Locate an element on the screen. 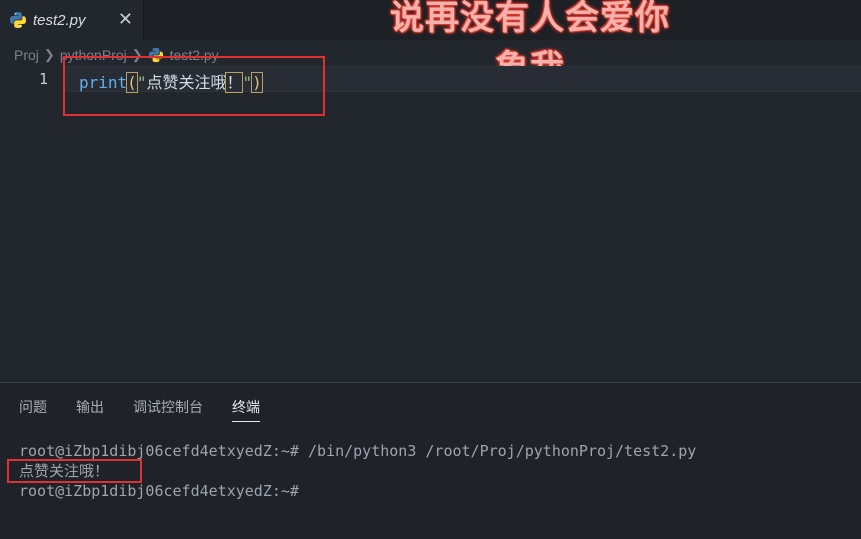  tab-label: test2.py is located at coordinates (59, 20).